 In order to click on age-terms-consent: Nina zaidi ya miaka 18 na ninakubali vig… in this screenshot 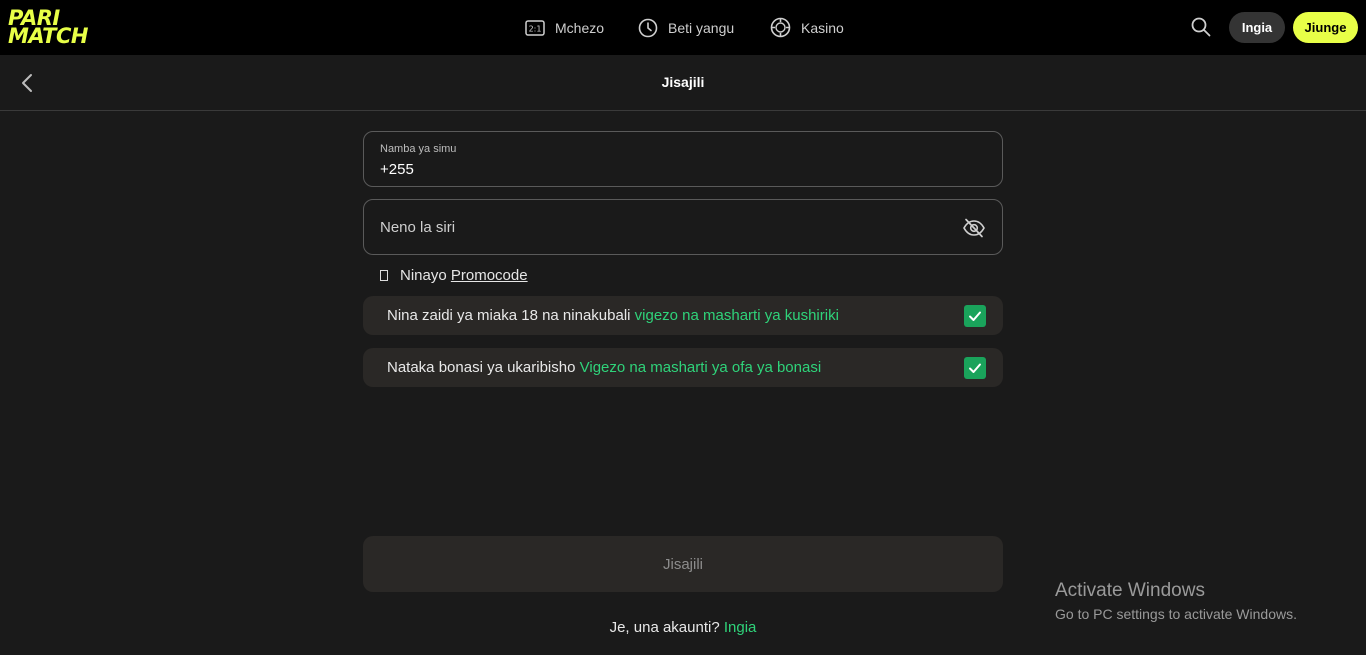, I will do `click(683, 315)`.